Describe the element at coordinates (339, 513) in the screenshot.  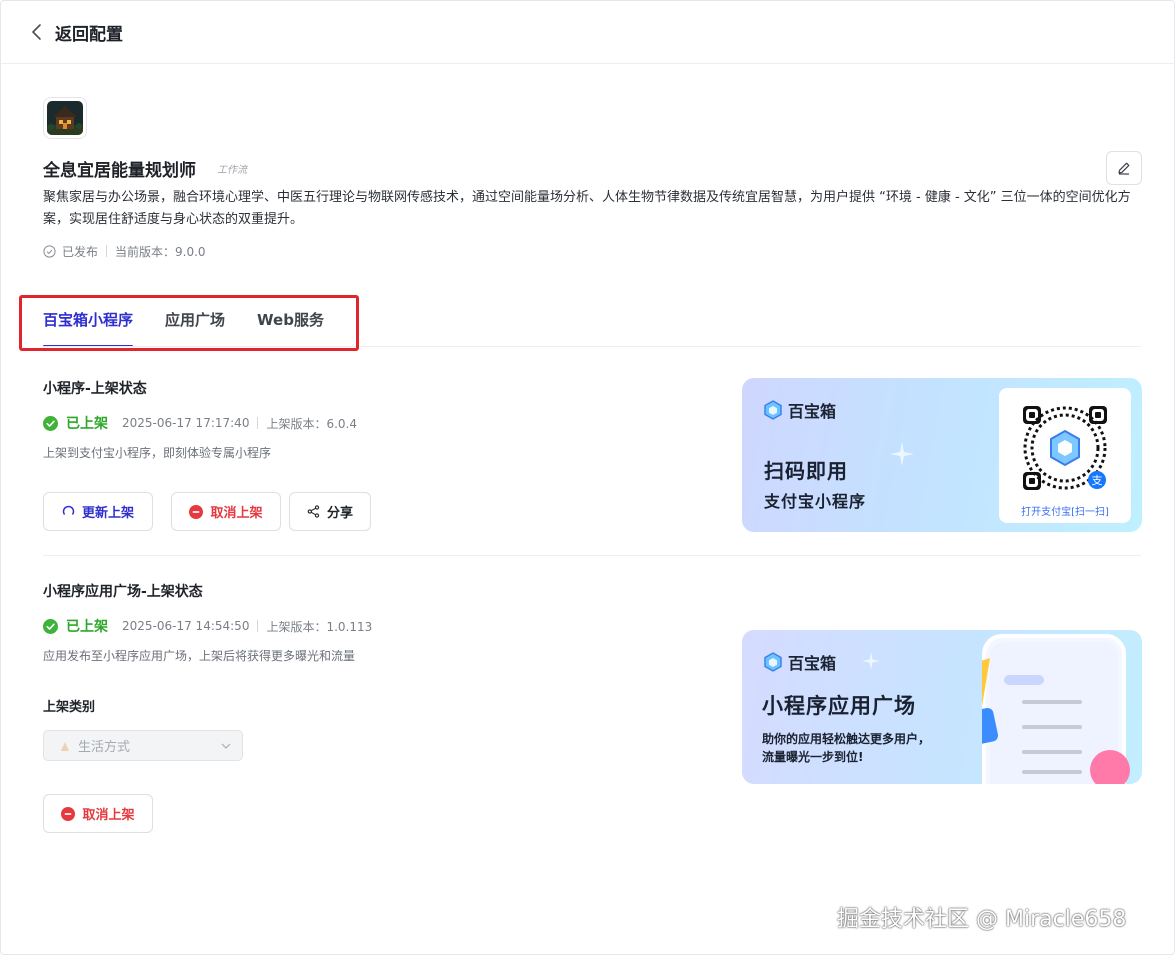
I see `share-label: 分享` at that location.